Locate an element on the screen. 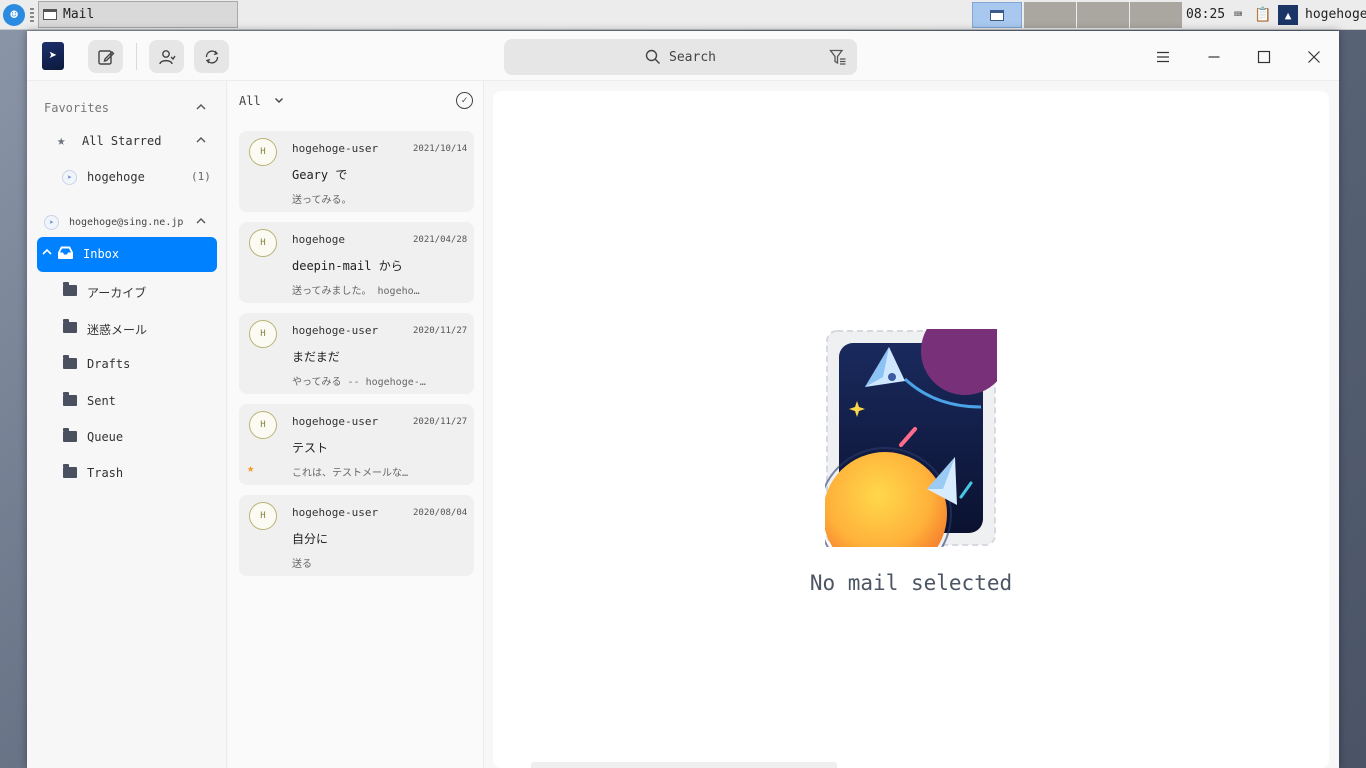 This screenshot has width=1366, height=768. sidebar-item-all-starred: ★ All Starred is located at coordinates (127, 141).